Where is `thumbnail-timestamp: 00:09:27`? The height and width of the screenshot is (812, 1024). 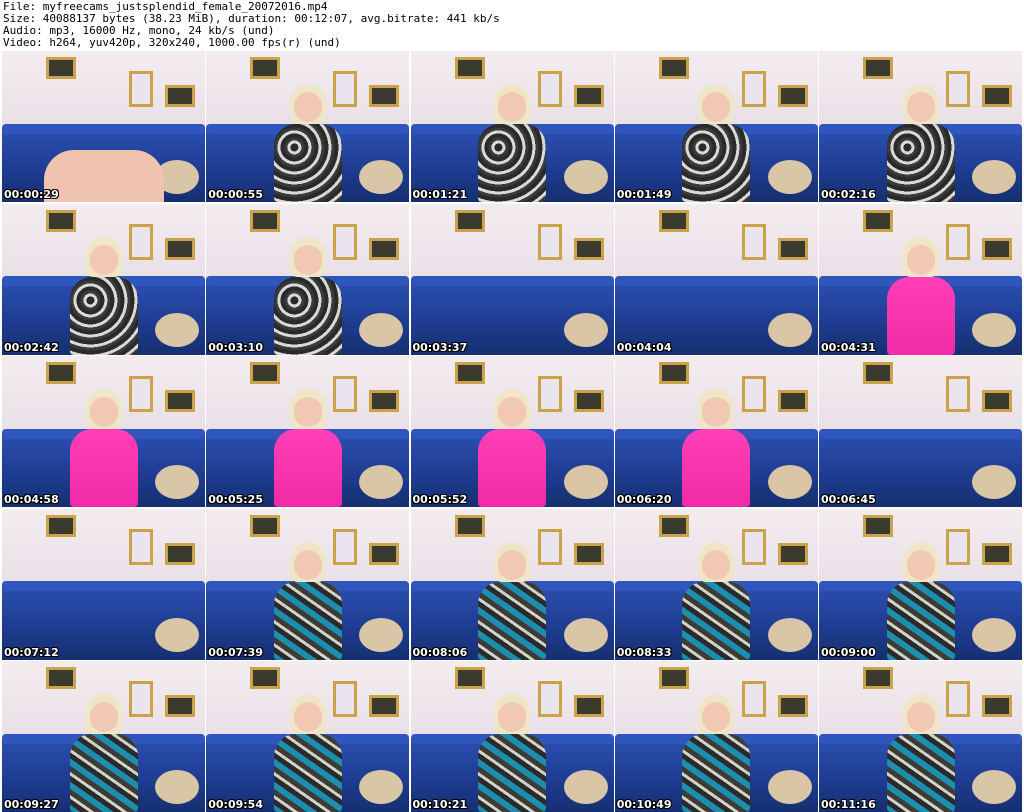 thumbnail-timestamp: 00:09:27 is located at coordinates (31, 804).